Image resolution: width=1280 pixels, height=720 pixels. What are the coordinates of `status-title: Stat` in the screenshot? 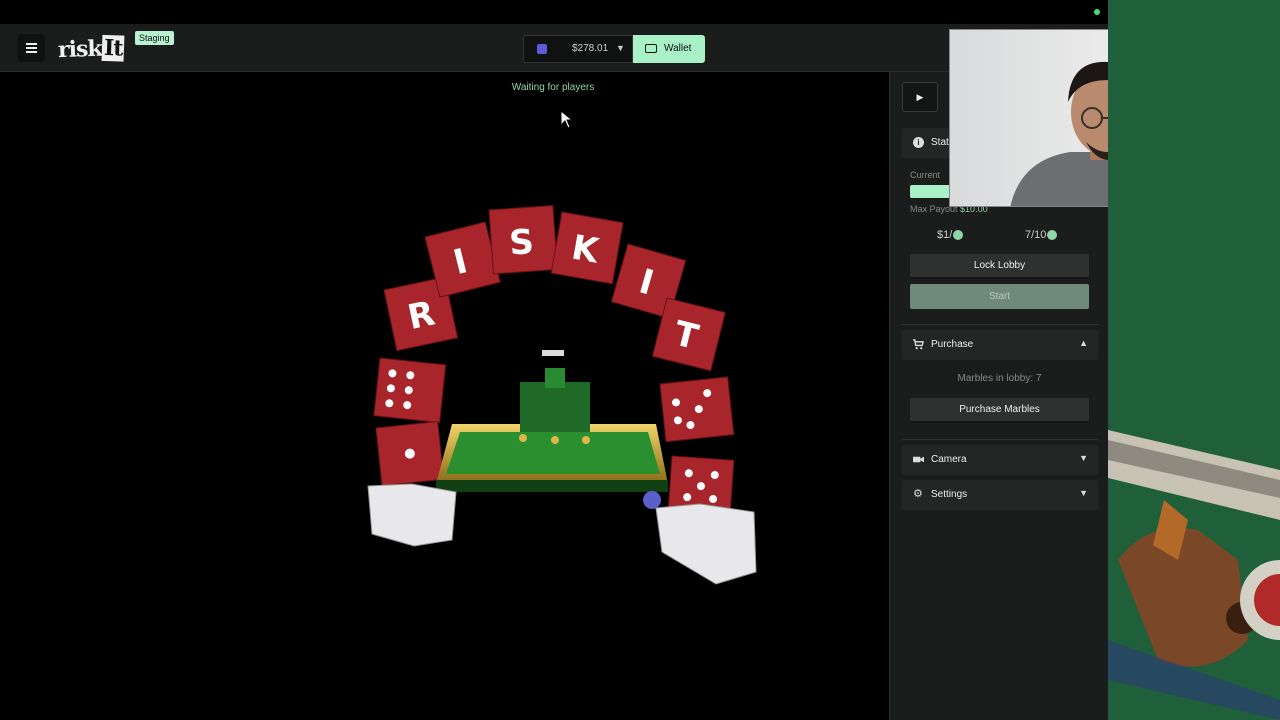 It's located at (940, 142).